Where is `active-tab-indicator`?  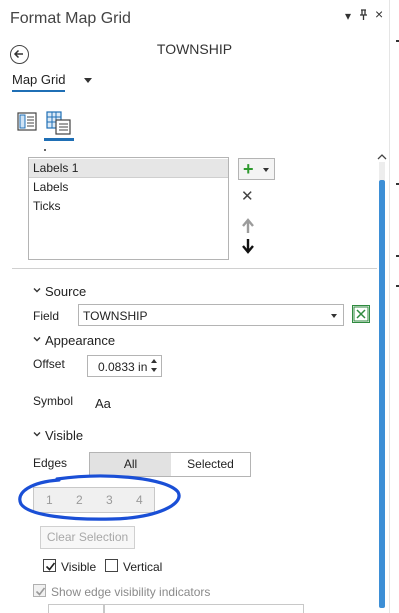
active-tab-indicator is located at coordinates (59, 139).